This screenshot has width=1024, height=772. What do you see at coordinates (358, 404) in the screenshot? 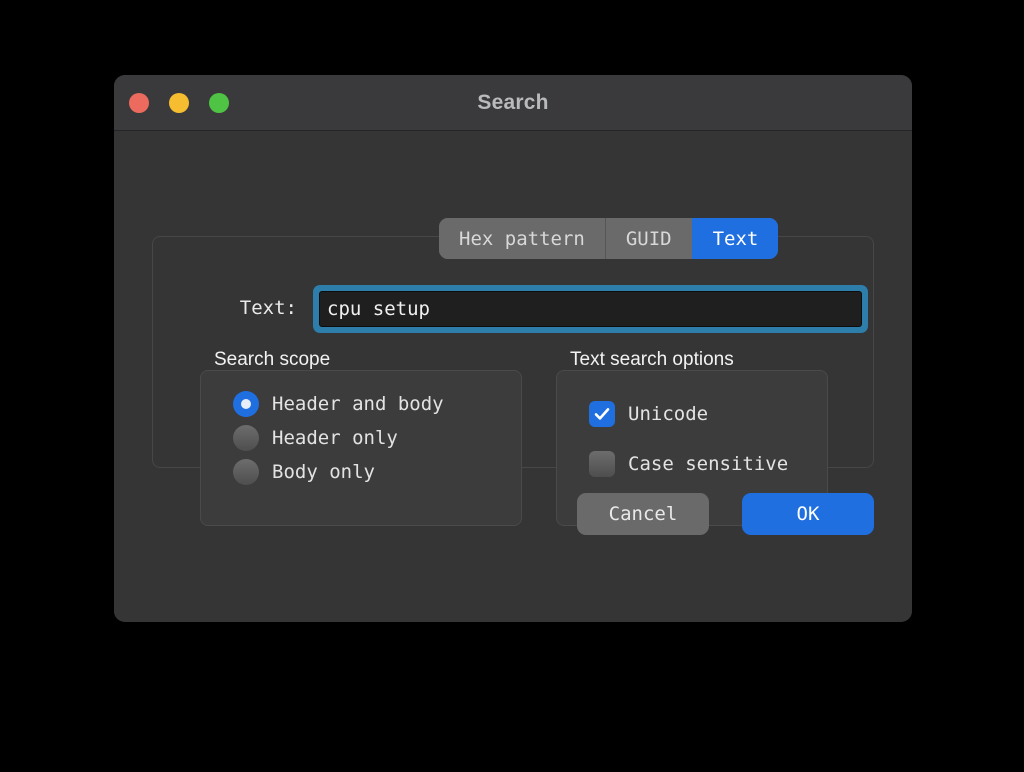
I see `radio-header-and-body-label: Header and body` at bounding box center [358, 404].